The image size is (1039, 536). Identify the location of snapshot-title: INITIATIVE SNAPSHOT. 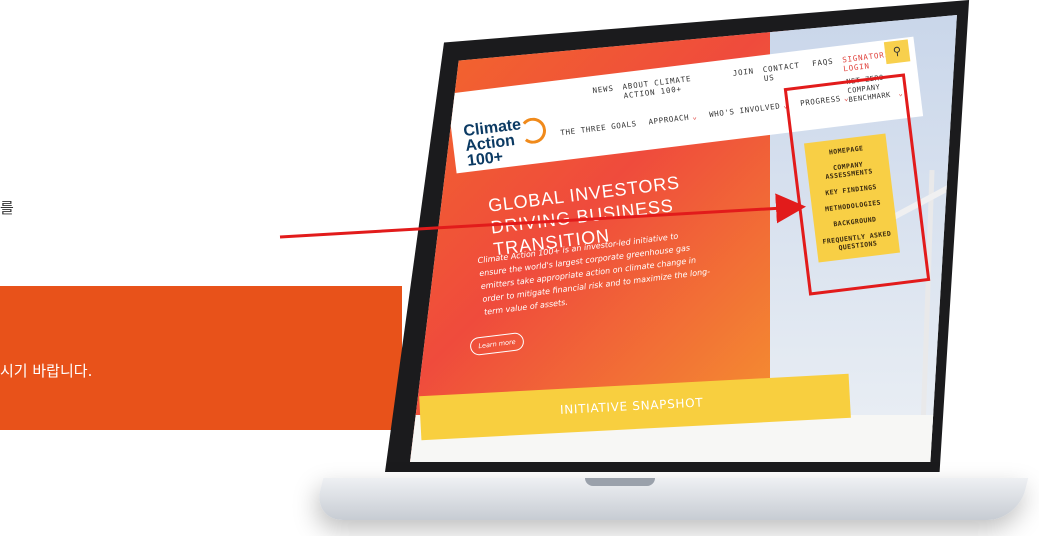
(631, 406).